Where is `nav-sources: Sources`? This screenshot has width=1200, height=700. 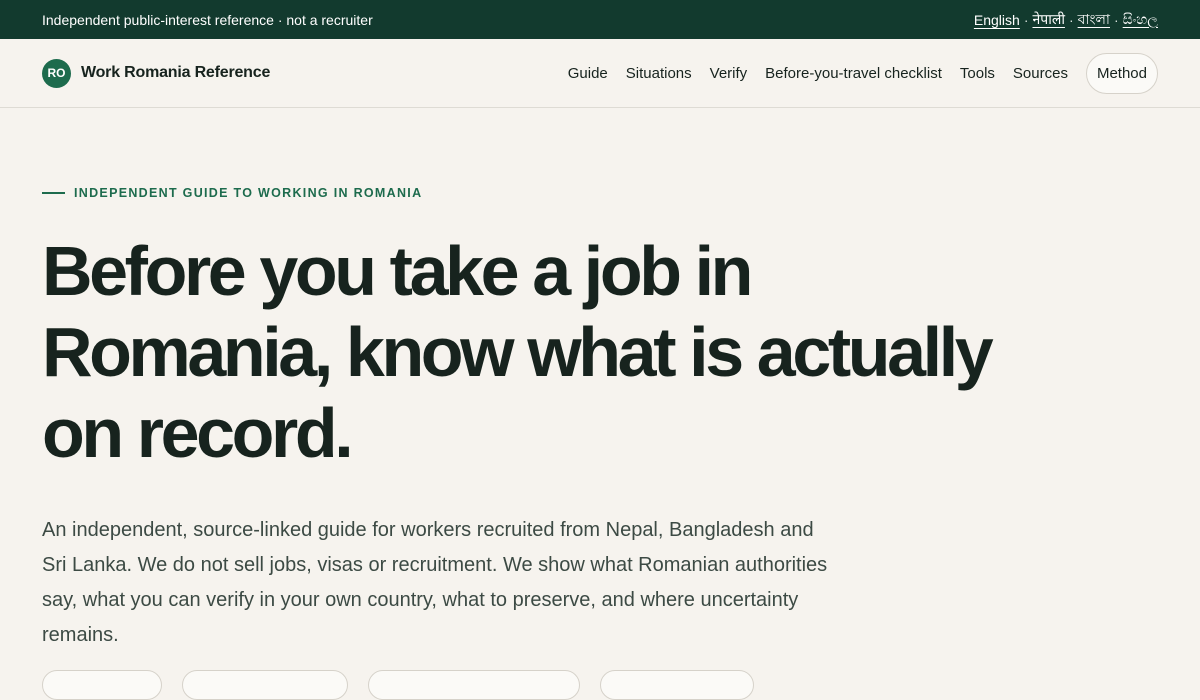
nav-sources: Sources is located at coordinates (1040, 73).